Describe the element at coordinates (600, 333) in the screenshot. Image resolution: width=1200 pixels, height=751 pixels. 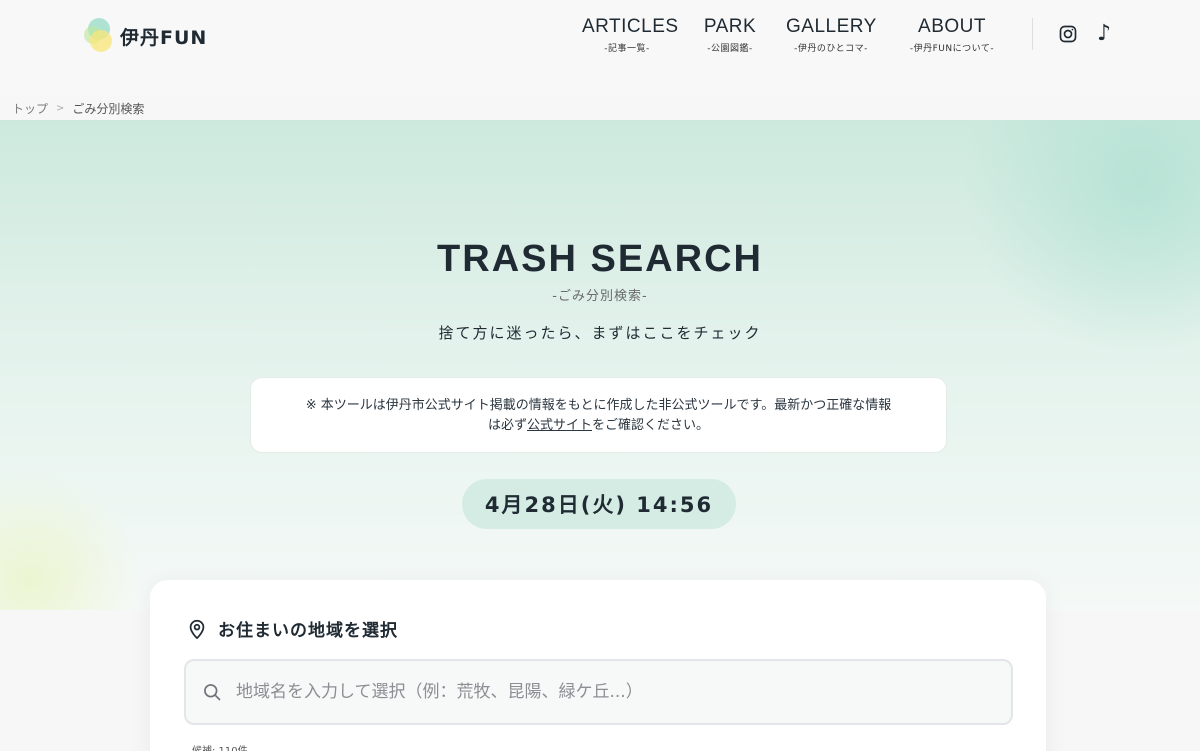
I see `page-tagline: 捨て方に迷ったら、まずはここをチェック` at that location.